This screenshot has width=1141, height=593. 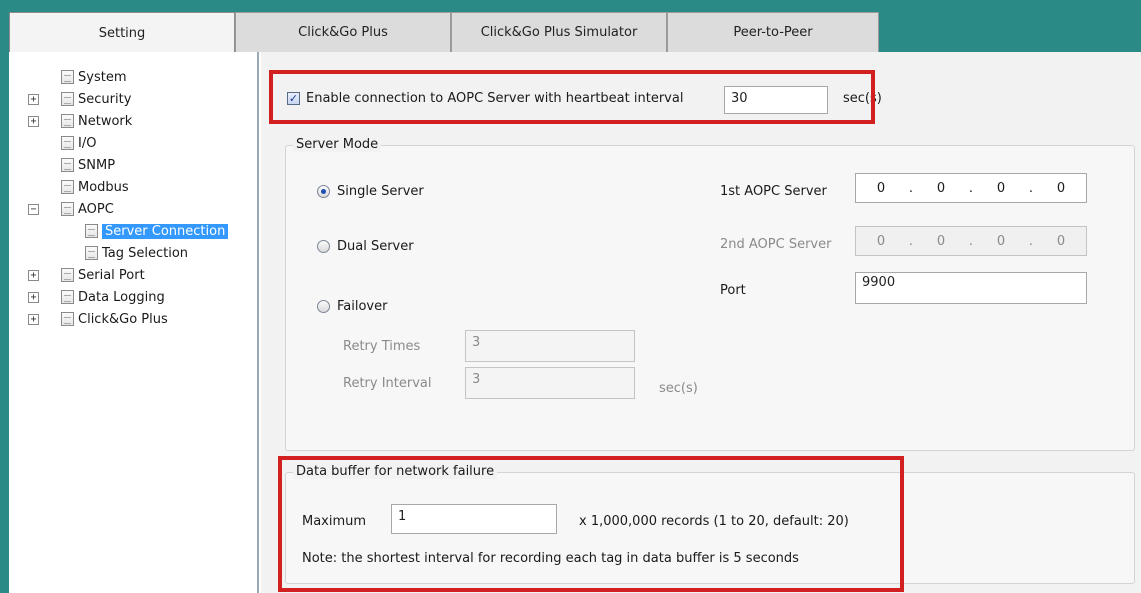 I want to click on tree-item-label: Data Logging, so click(x=121, y=297).